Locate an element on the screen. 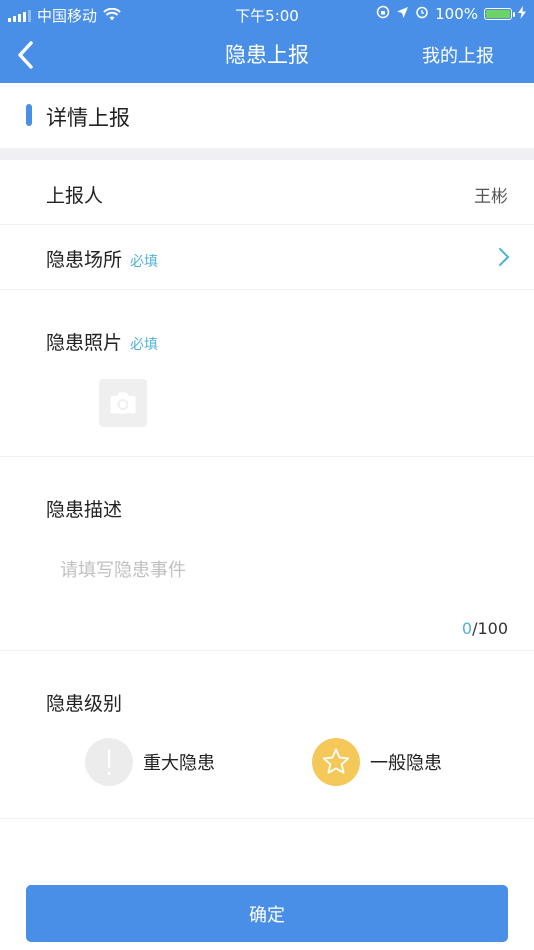  section-accent-bar is located at coordinates (29, 115).